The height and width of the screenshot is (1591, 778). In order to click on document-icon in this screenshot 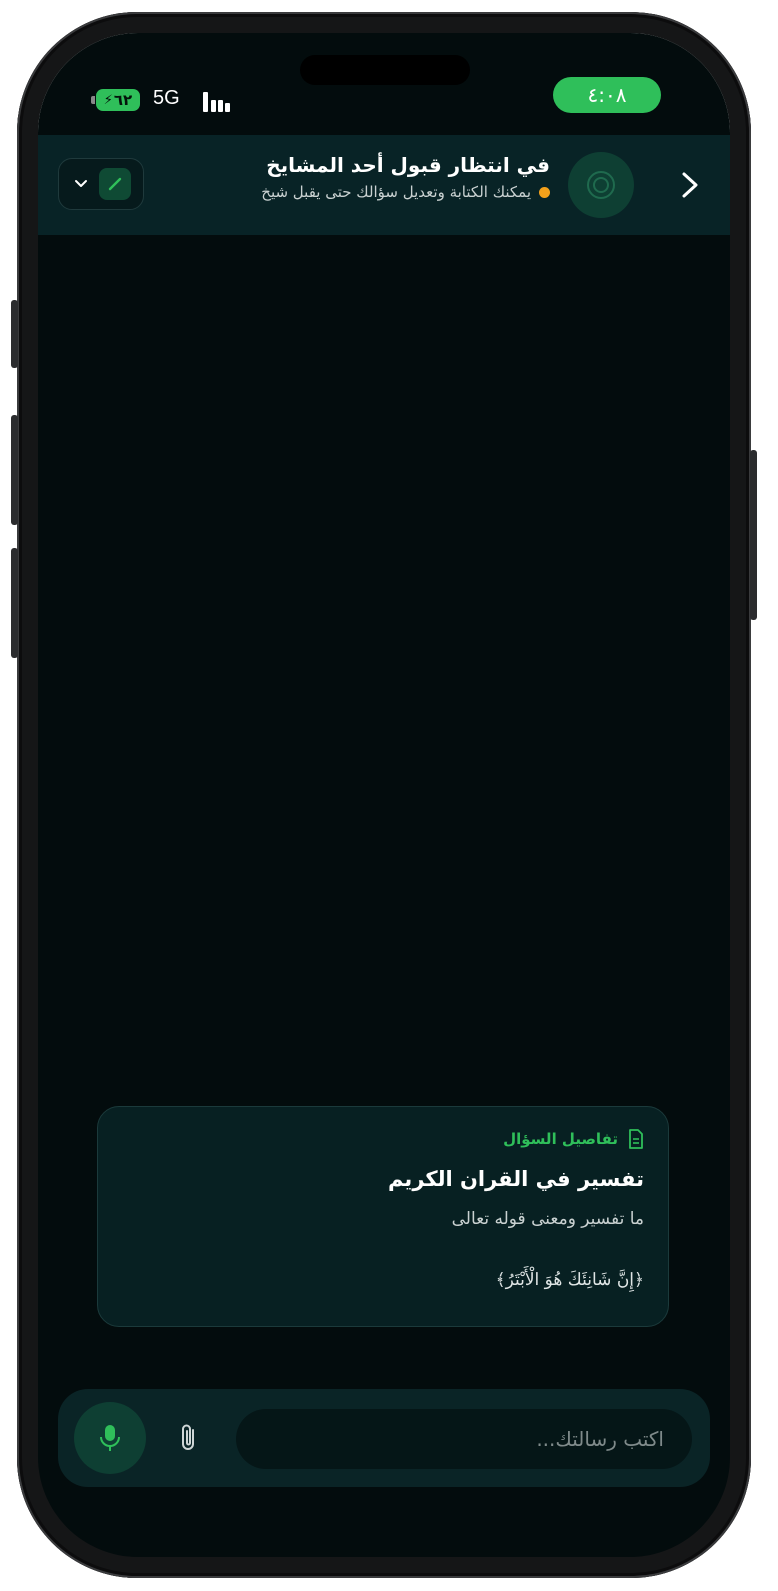, I will do `click(636, 1139)`.